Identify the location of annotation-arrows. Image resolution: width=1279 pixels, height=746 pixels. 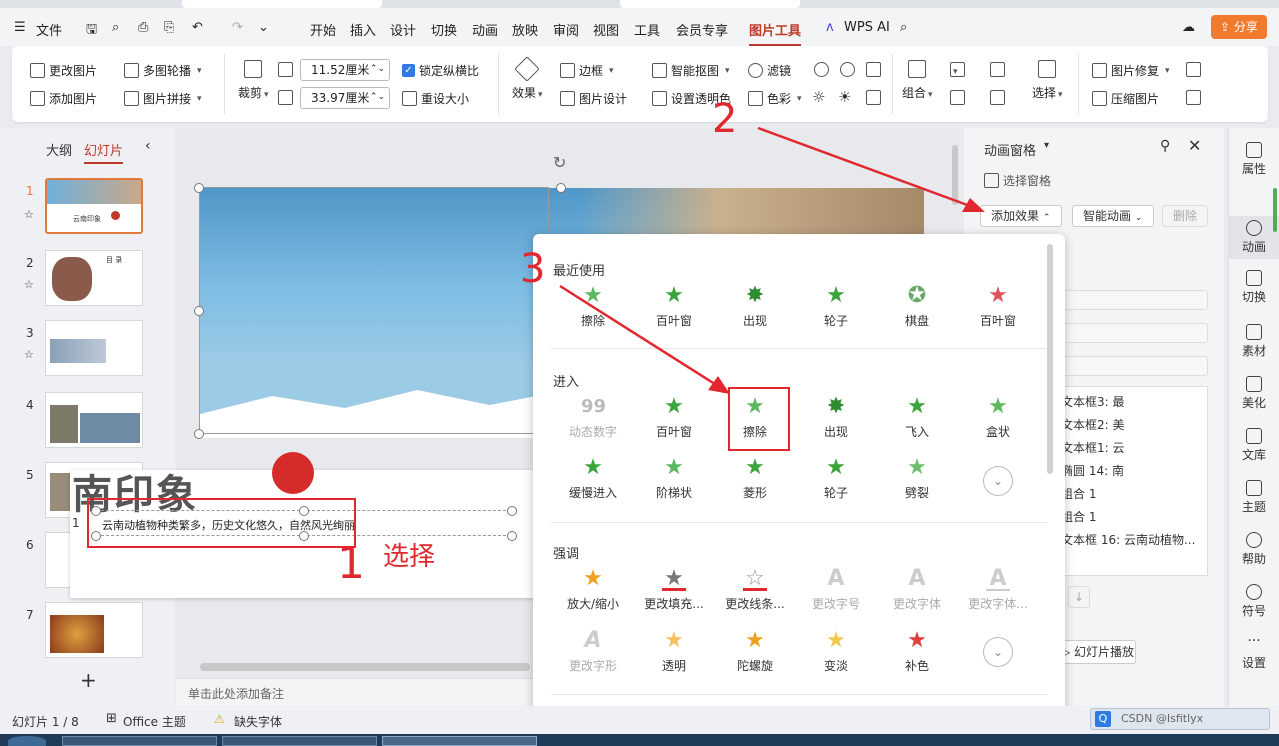
(772, 260).